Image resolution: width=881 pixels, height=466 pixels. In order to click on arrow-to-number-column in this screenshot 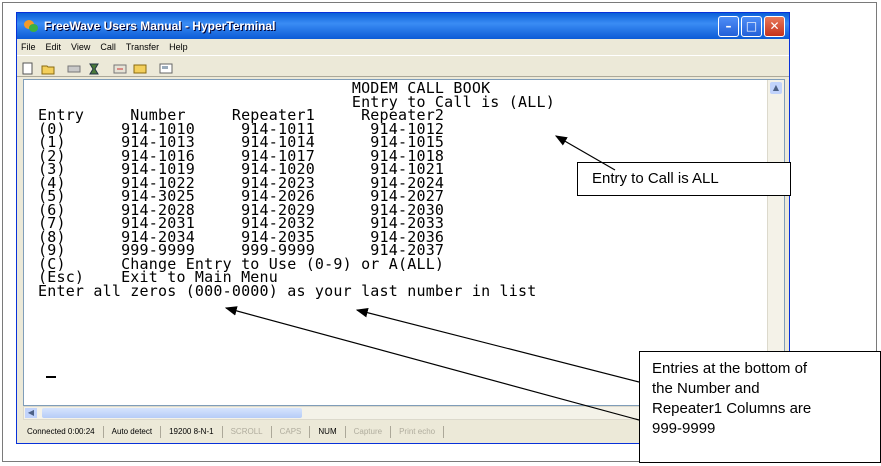, I will do `click(432, 363)`.